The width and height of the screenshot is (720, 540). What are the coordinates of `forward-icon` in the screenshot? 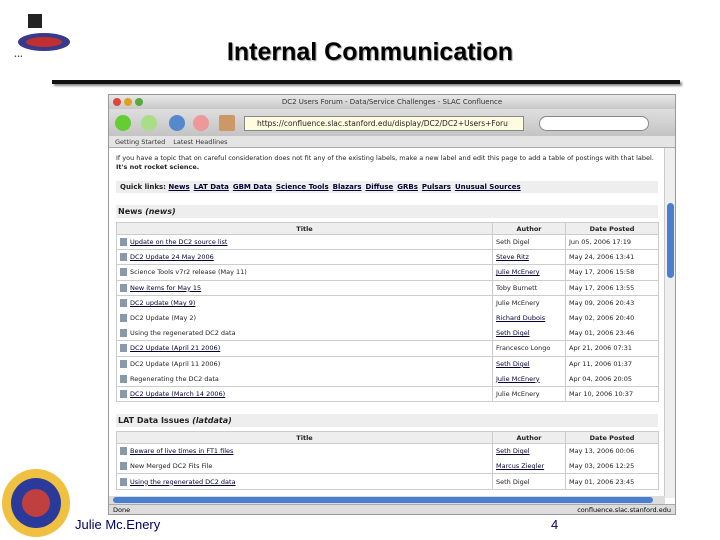 It's located at (149, 123).